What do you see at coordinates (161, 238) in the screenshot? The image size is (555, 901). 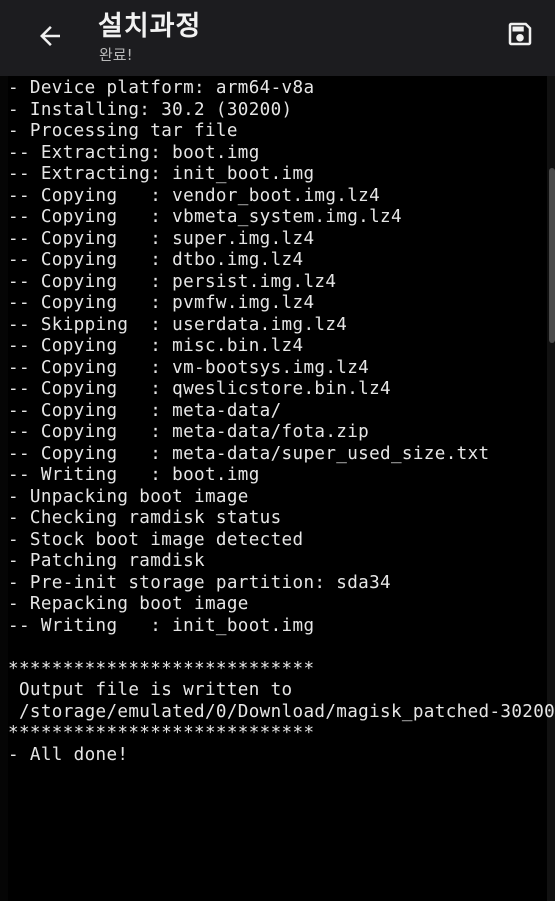 I see `log-line: -- Copying : super.img.lz4` at bounding box center [161, 238].